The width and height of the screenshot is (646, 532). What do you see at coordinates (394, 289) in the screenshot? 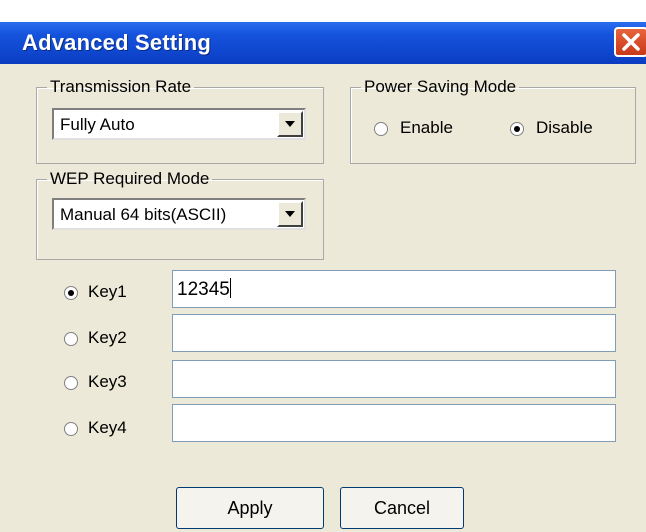
I see `key1-input: 12345` at bounding box center [394, 289].